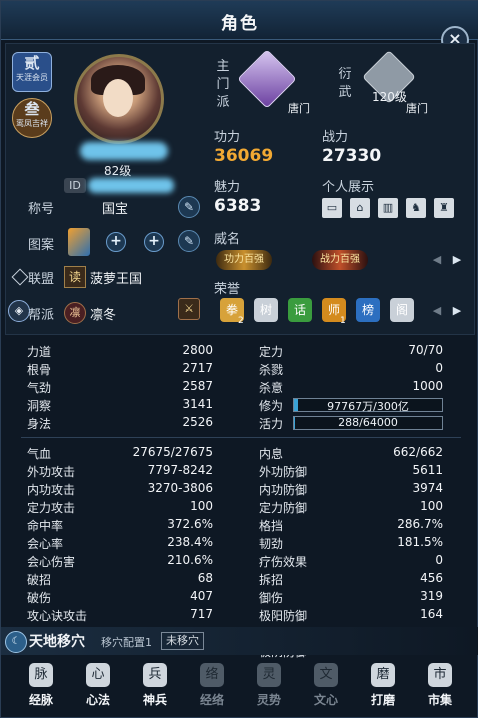  Describe the element at coordinates (116, 277) in the screenshot. I see `alliance-name: 菠萝王国` at that location.